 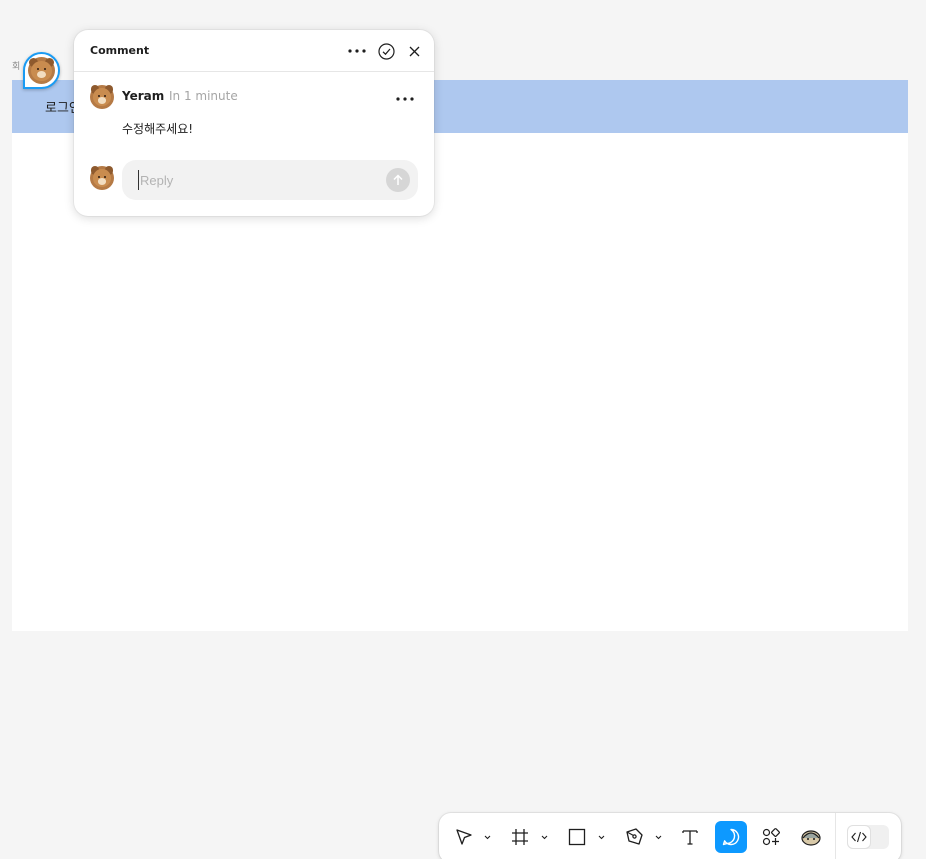 What do you see at coordinates (258, 180) in the screenshot?
I see `reply-input` at bounding box center [258, 180].